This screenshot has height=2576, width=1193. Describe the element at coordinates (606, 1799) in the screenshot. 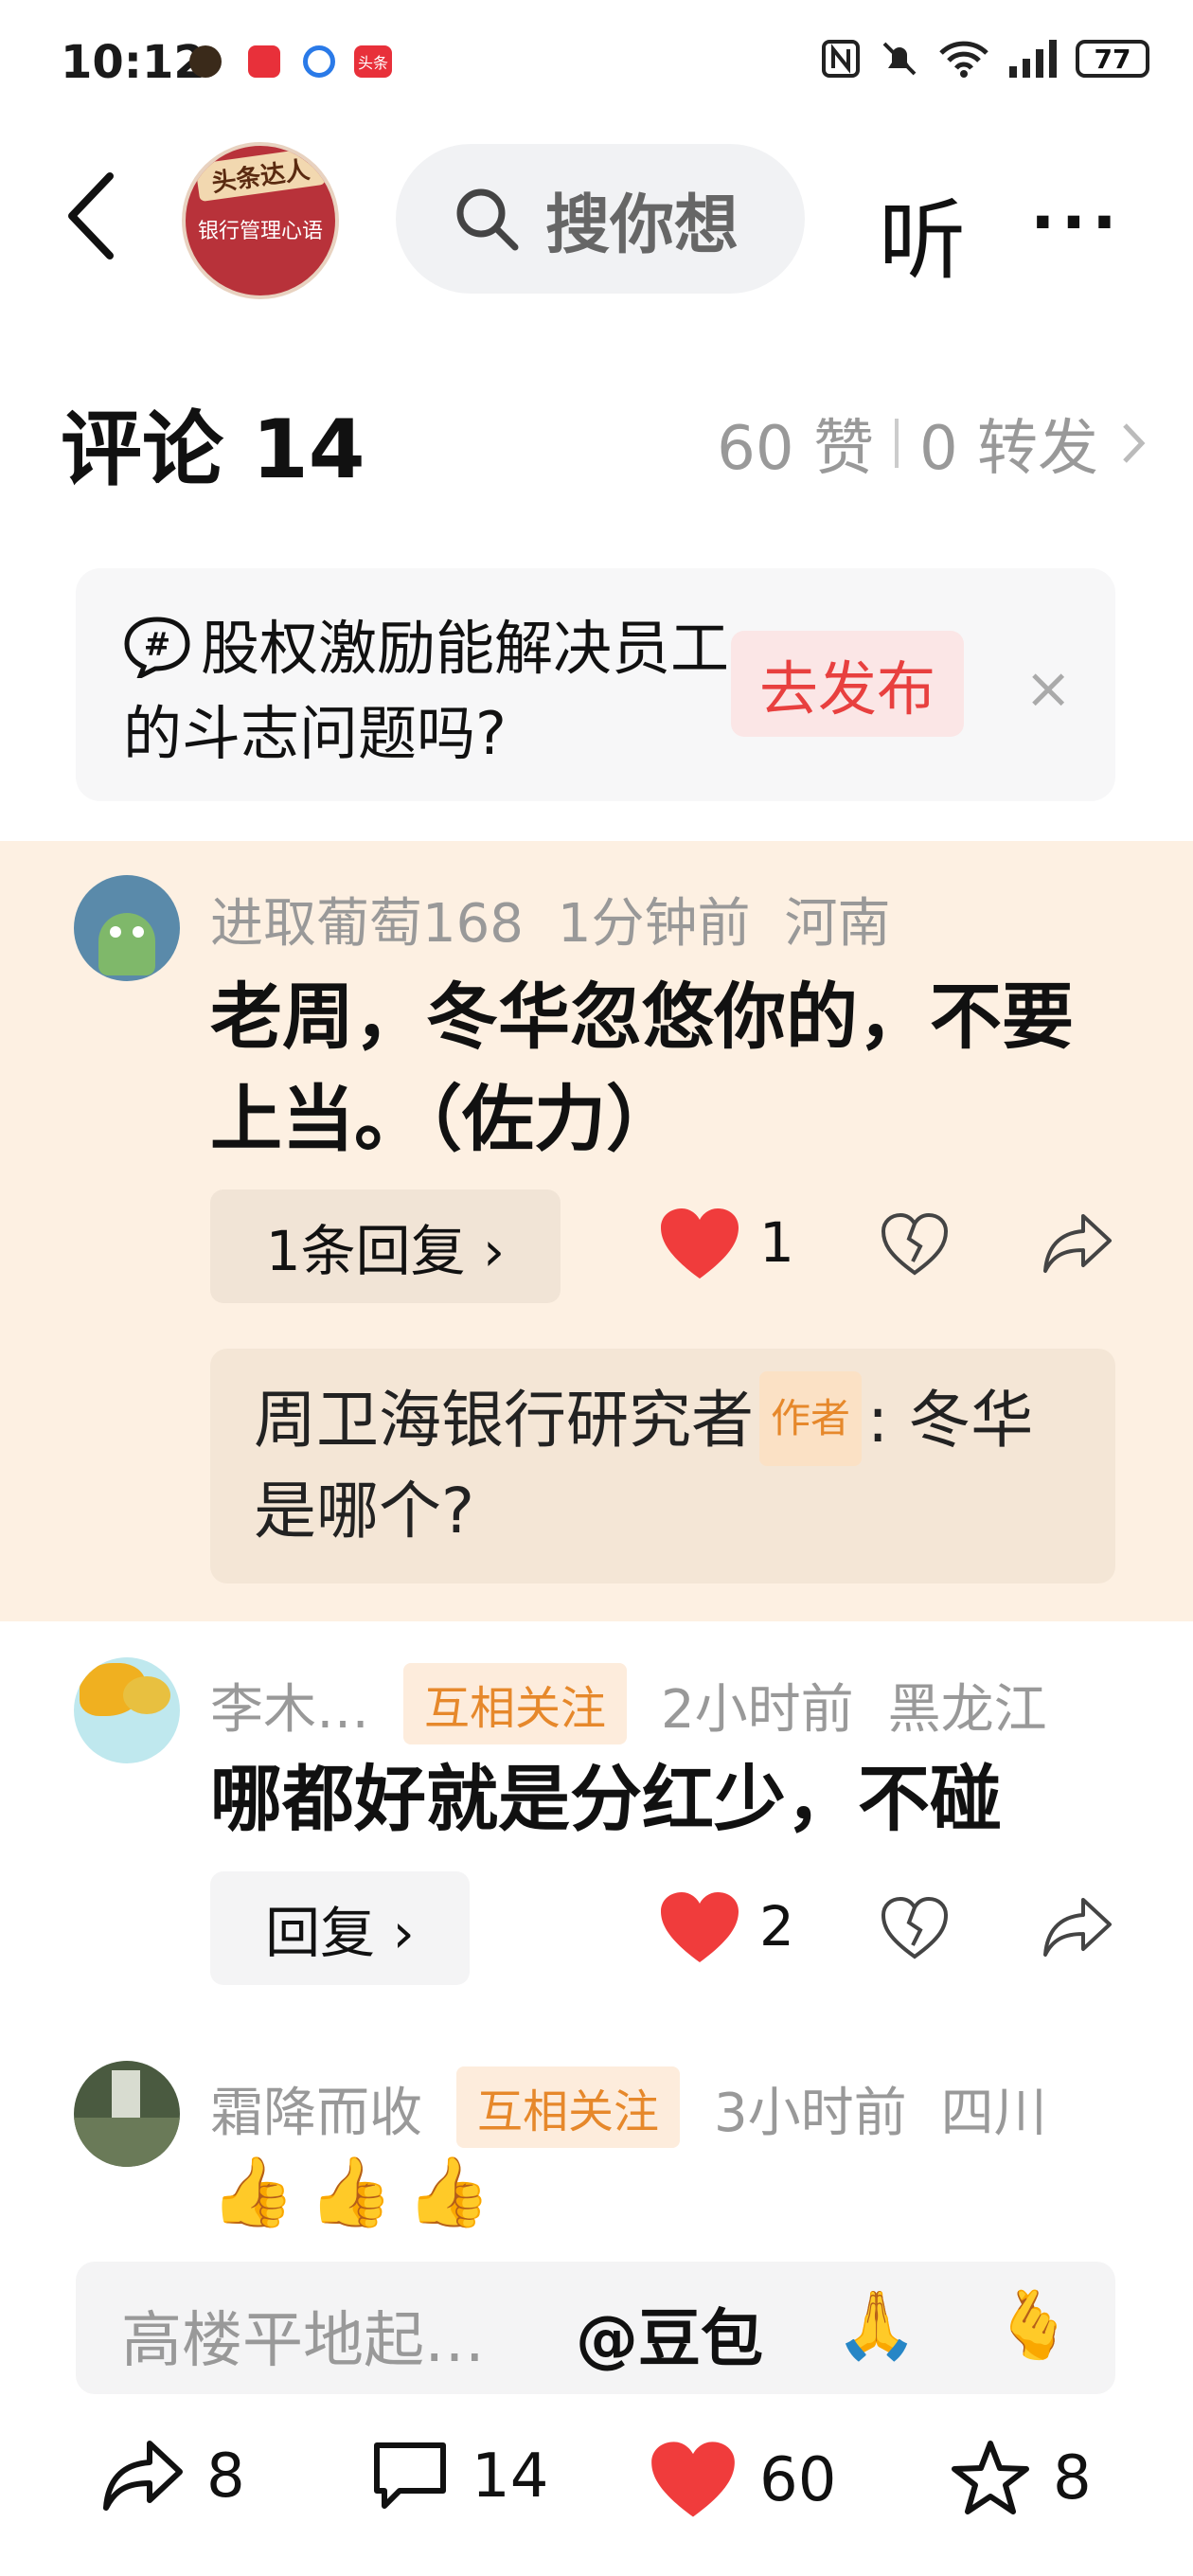

I see `comment-body: 哪都好就是分红少，不碰` at that location.